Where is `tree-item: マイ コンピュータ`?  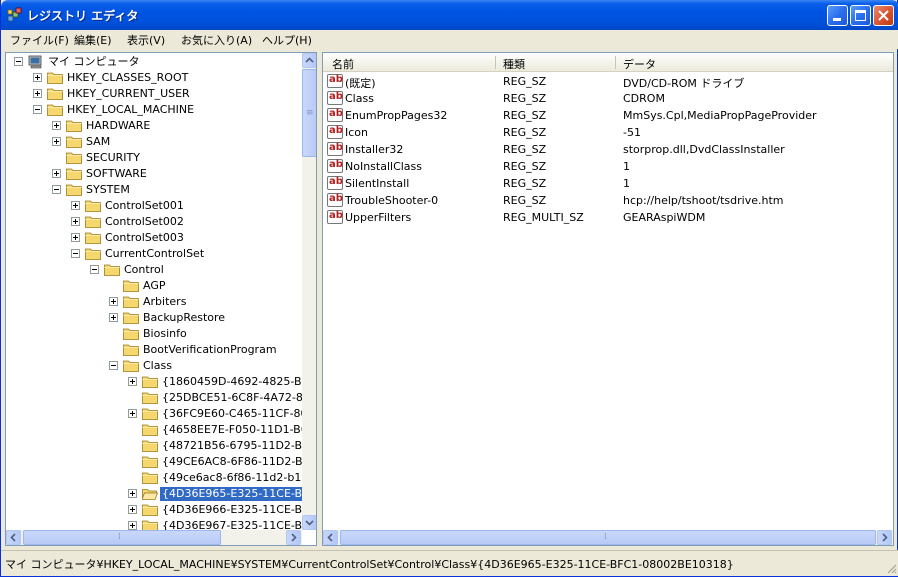
tree-item: マイ コンピュータ is located at coordinates (153, 62).